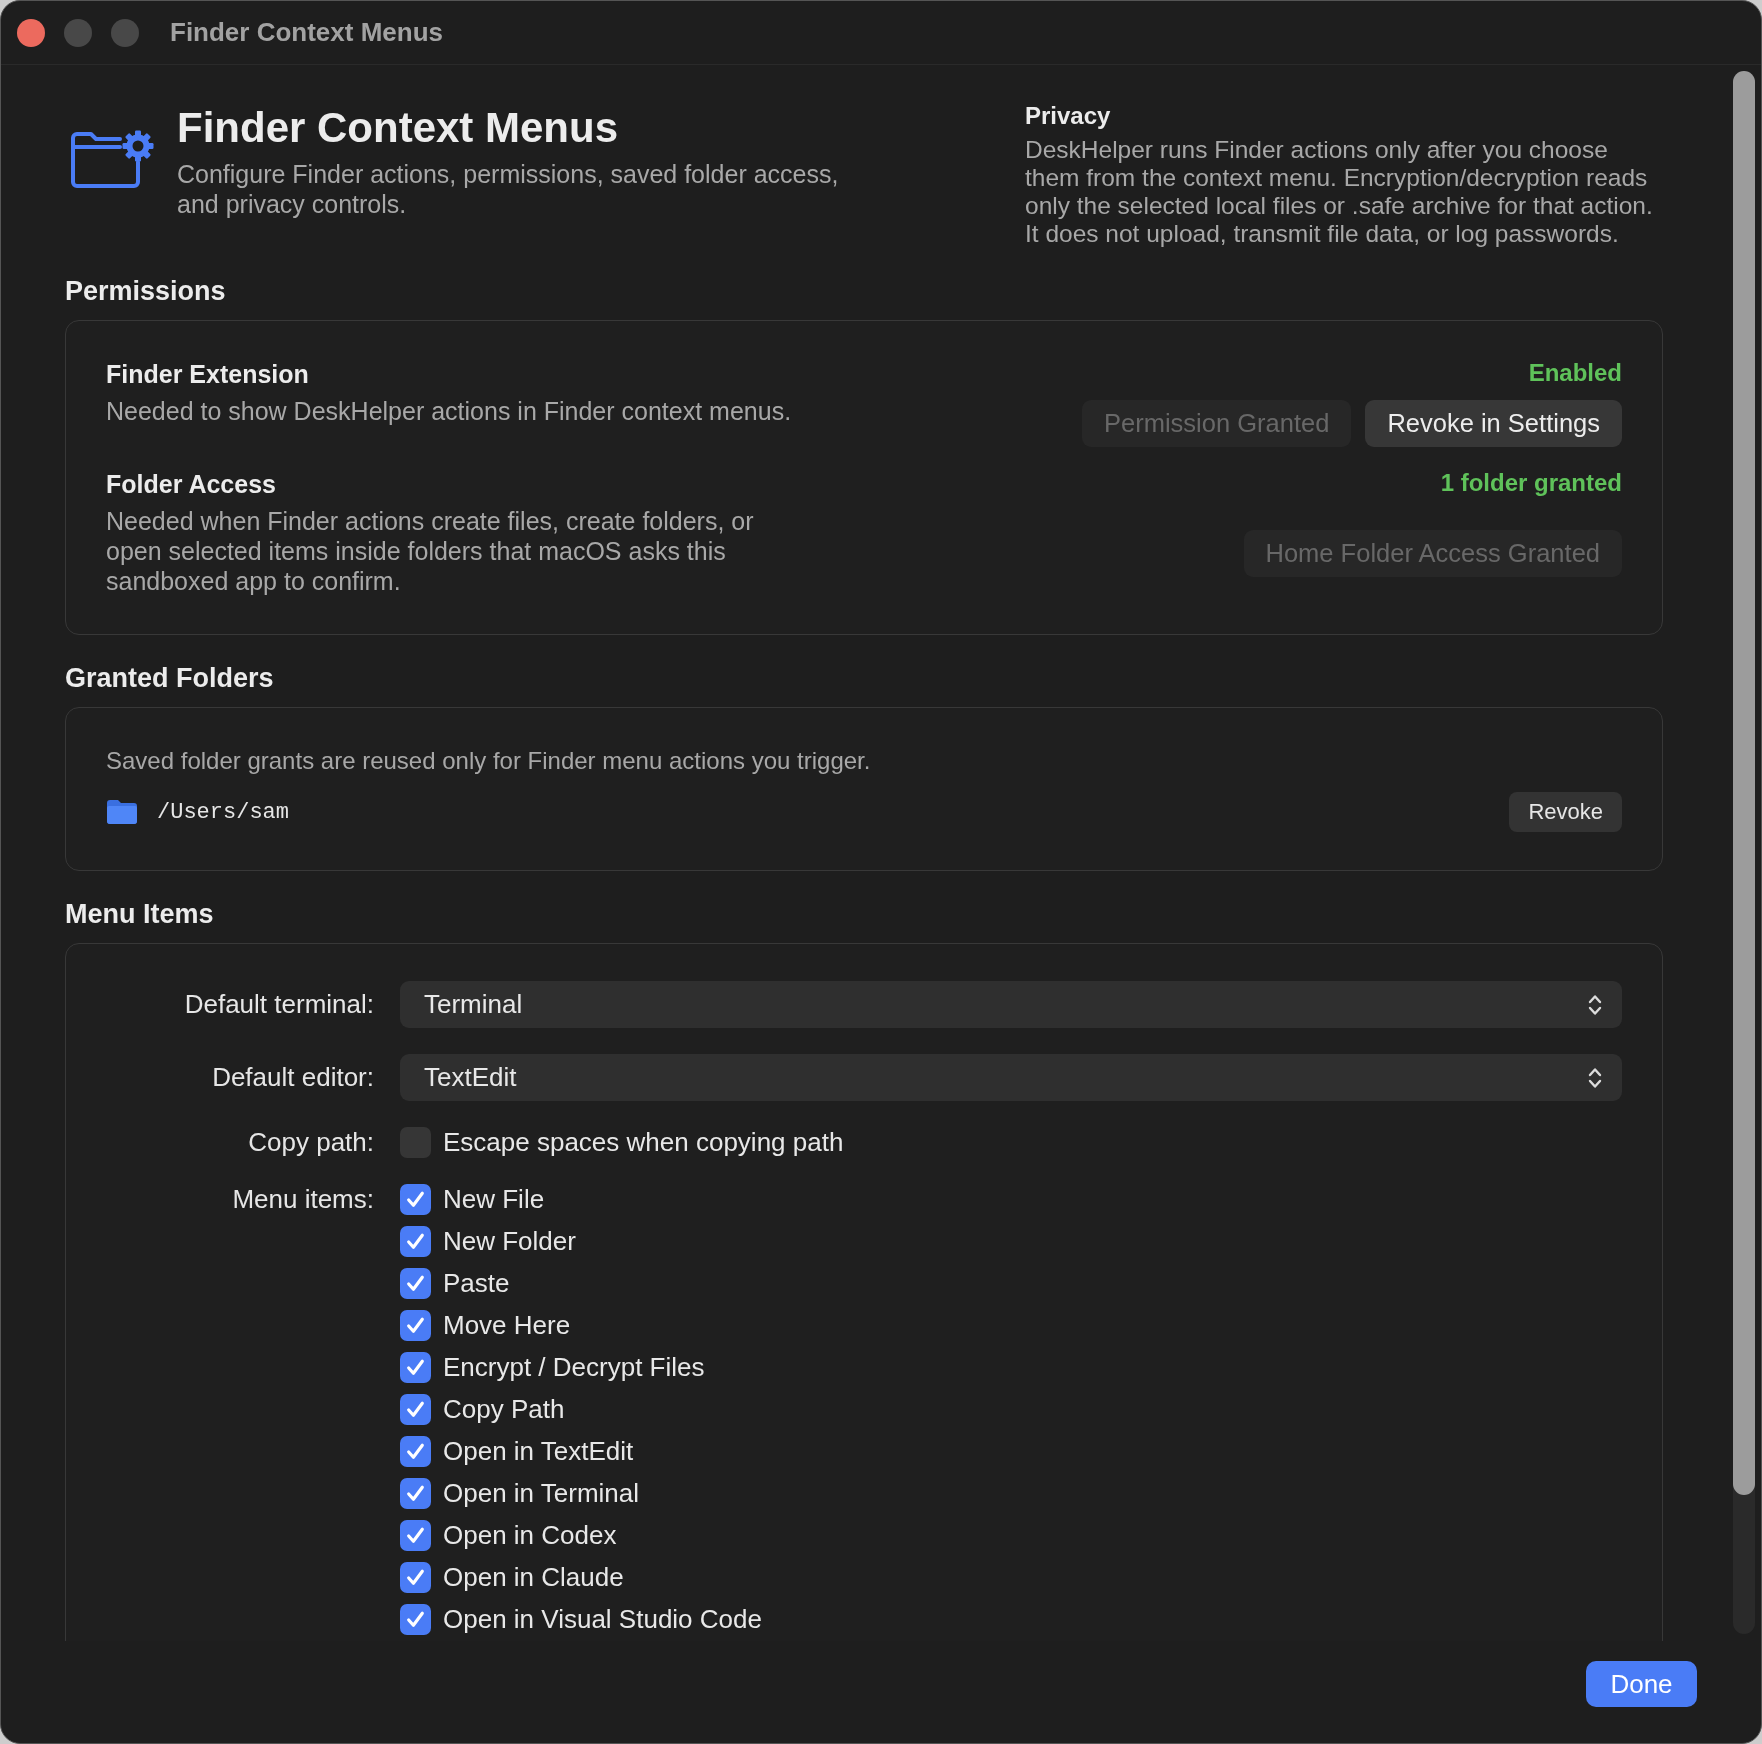 This screenshot has height=1744, width=1762. I want to click on privacy-text: DeskHelper runs Finder actions only after you choose them from the context menu. Encryption/decryption reads only the selected local files or .safe archive for that action. It does not upload, transmit file data, or log passwords., so click(1339, 192).